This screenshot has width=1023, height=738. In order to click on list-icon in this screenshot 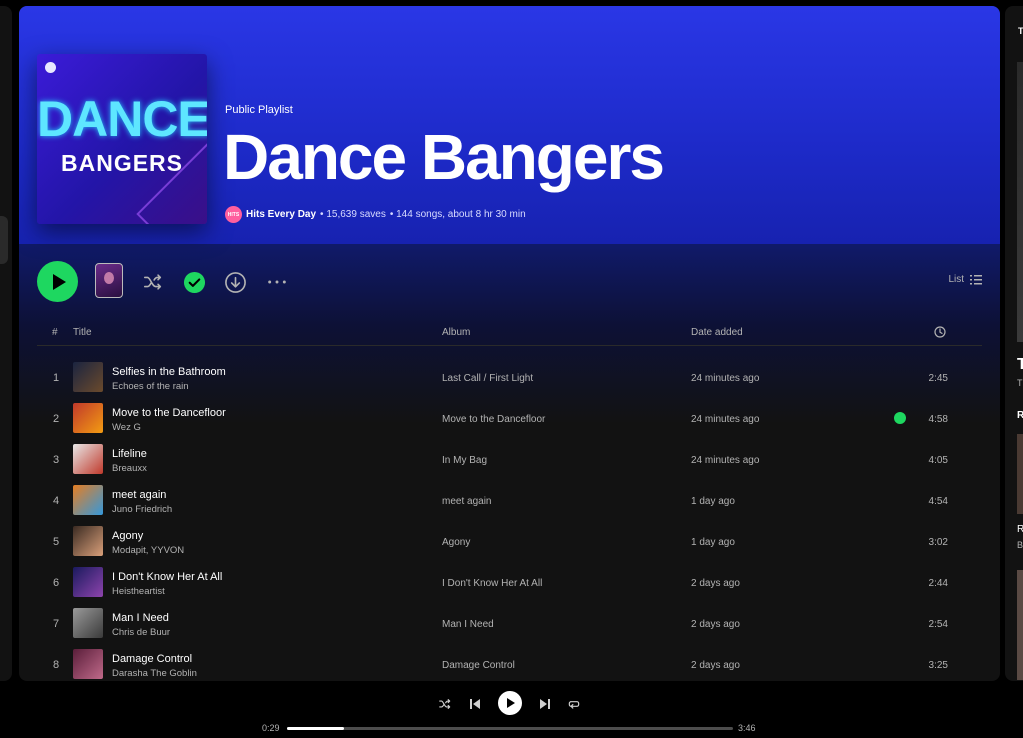, I will do `click(976, 279)`.